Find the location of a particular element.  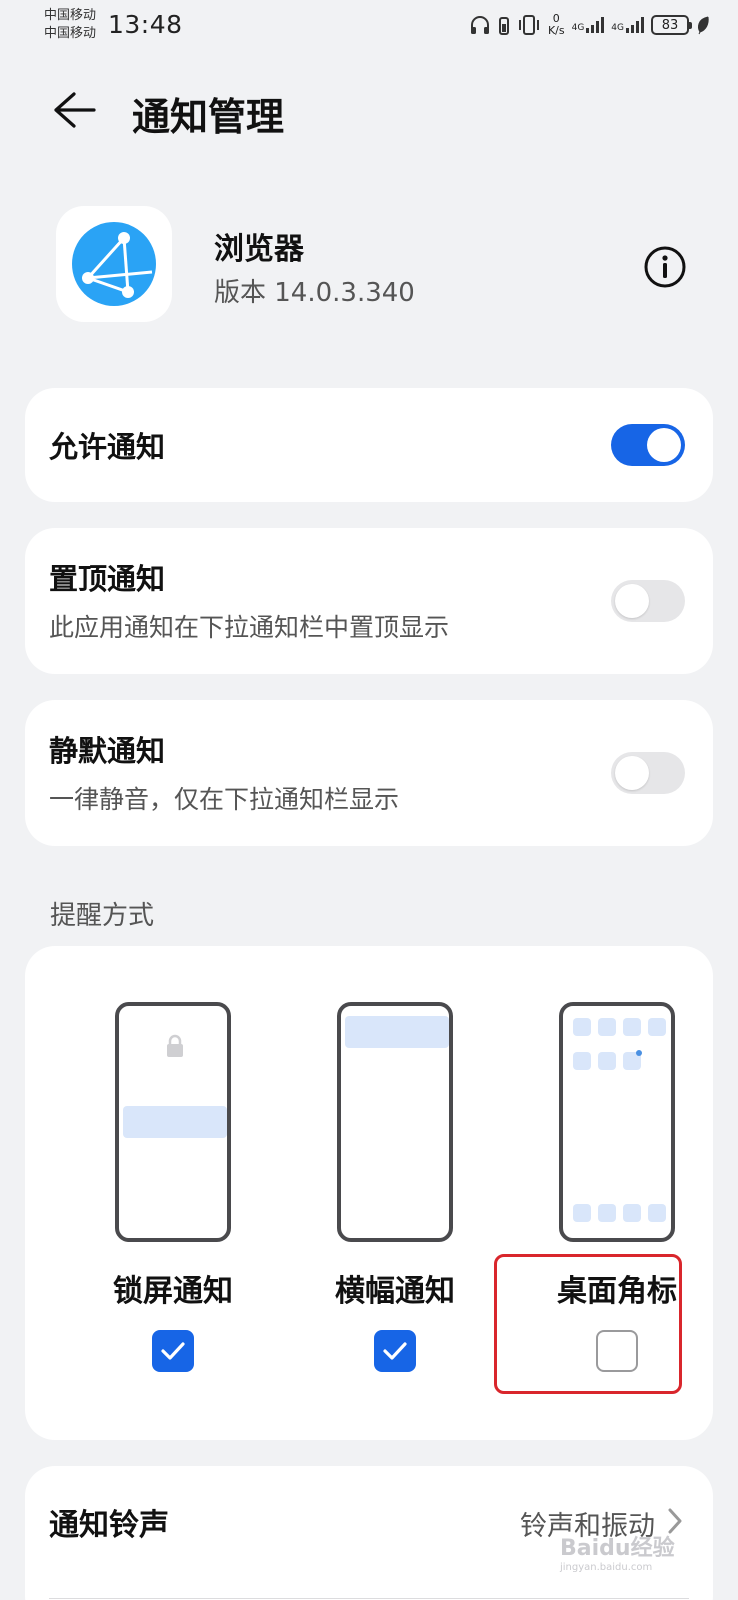

silent-notifications-row: 静默通知 一律静音，仅在下拉通知栏显示 is located at coordinates (369, 773).